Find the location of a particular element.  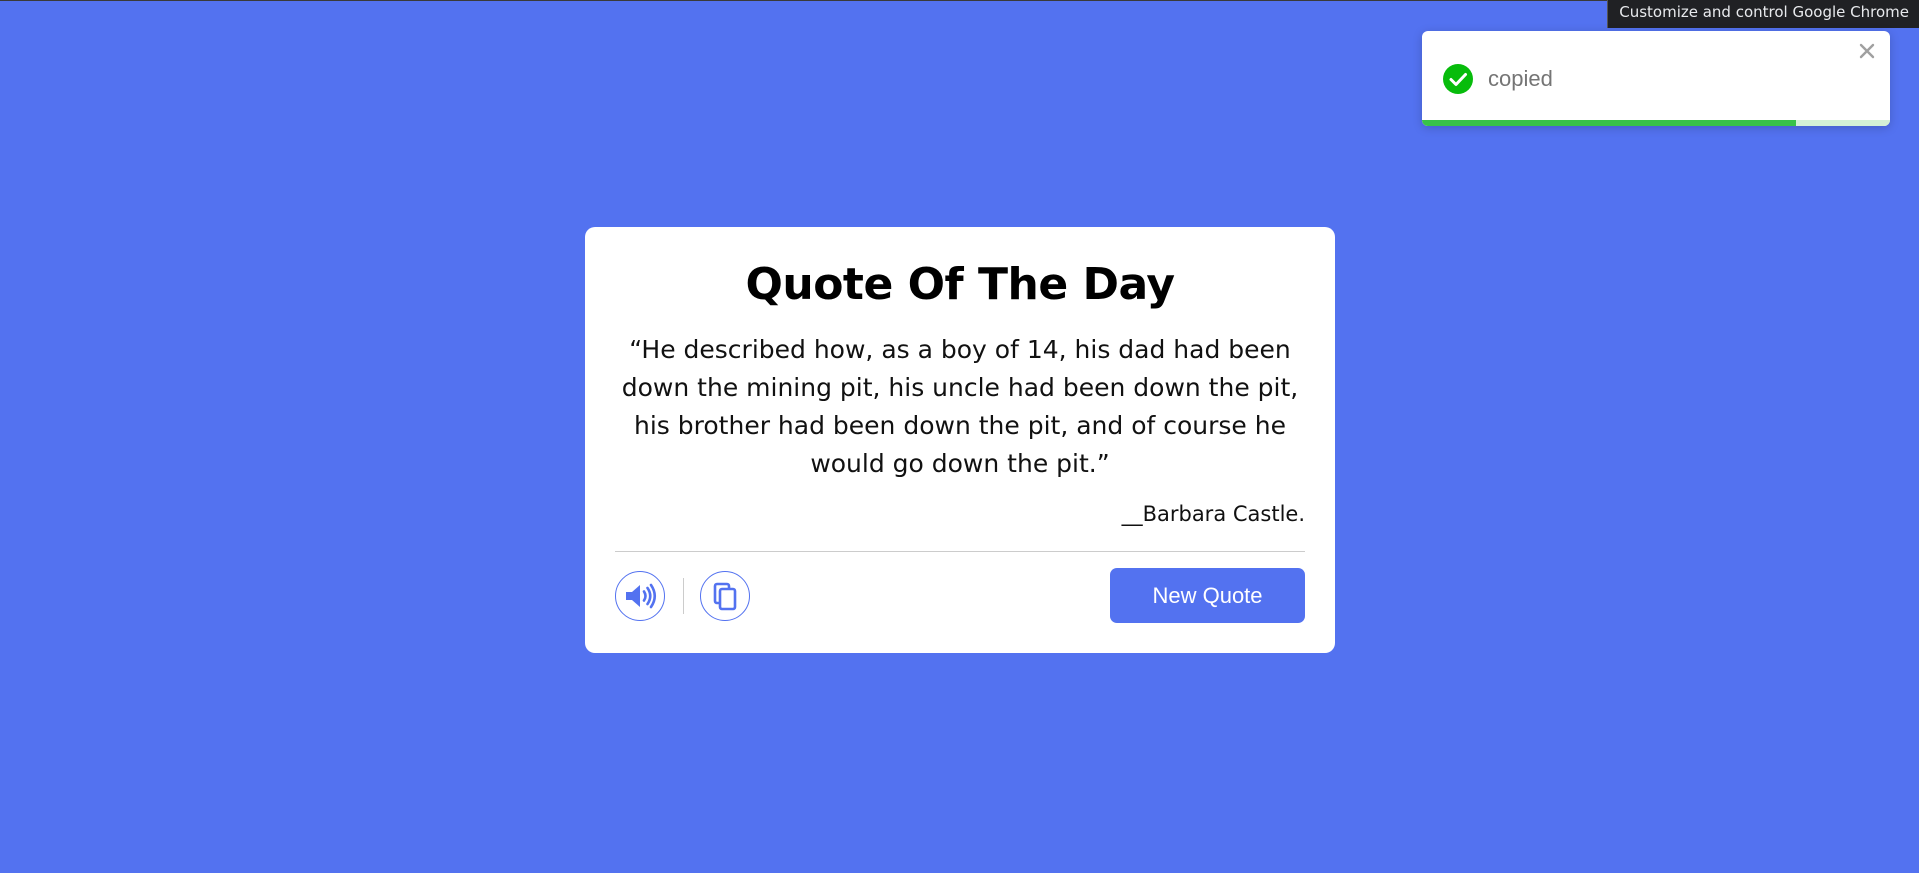

quote-author: __Barbara Castle. is located at coordinates (1213, 514).